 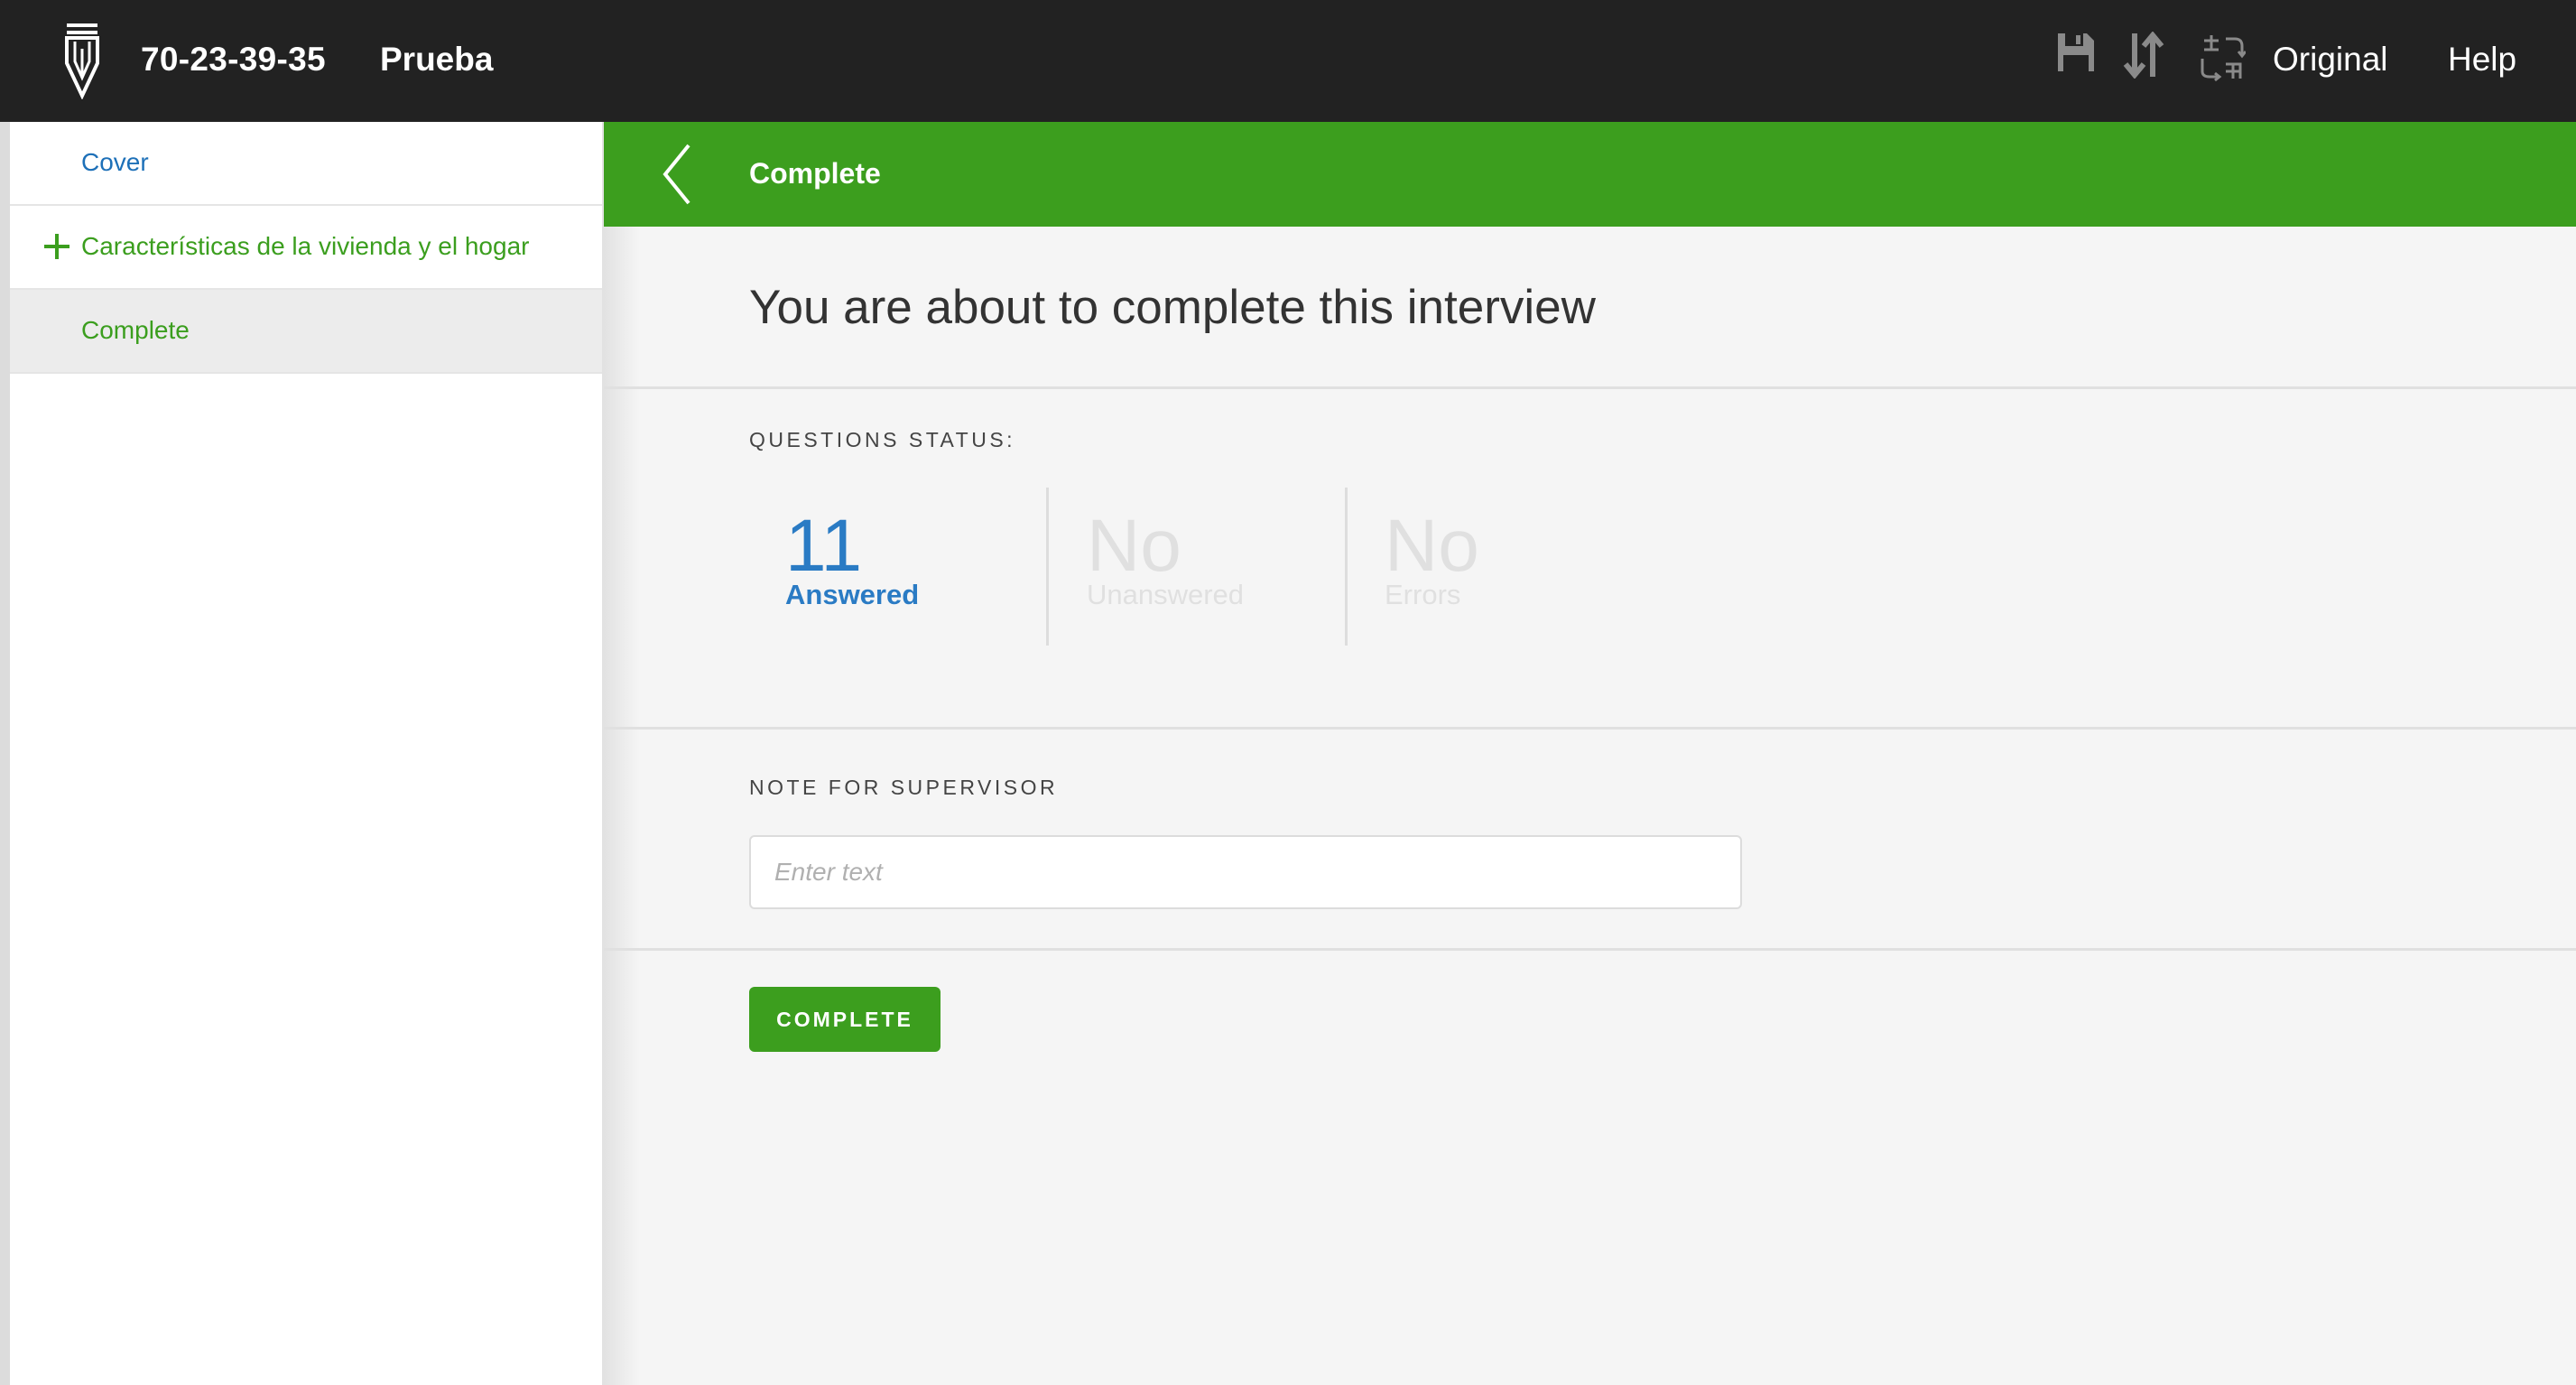 I want to click on sidebar-item-complete: Complete, so click(x=306, y=332).